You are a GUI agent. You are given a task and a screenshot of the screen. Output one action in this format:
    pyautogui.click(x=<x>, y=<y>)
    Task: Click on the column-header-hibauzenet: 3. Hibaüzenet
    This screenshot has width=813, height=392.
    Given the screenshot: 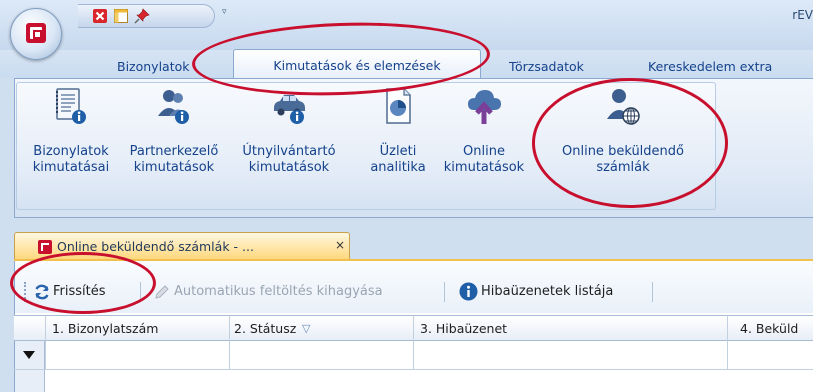 What is the action you would take?
    pyautogui.click(x=463, y=328)
    